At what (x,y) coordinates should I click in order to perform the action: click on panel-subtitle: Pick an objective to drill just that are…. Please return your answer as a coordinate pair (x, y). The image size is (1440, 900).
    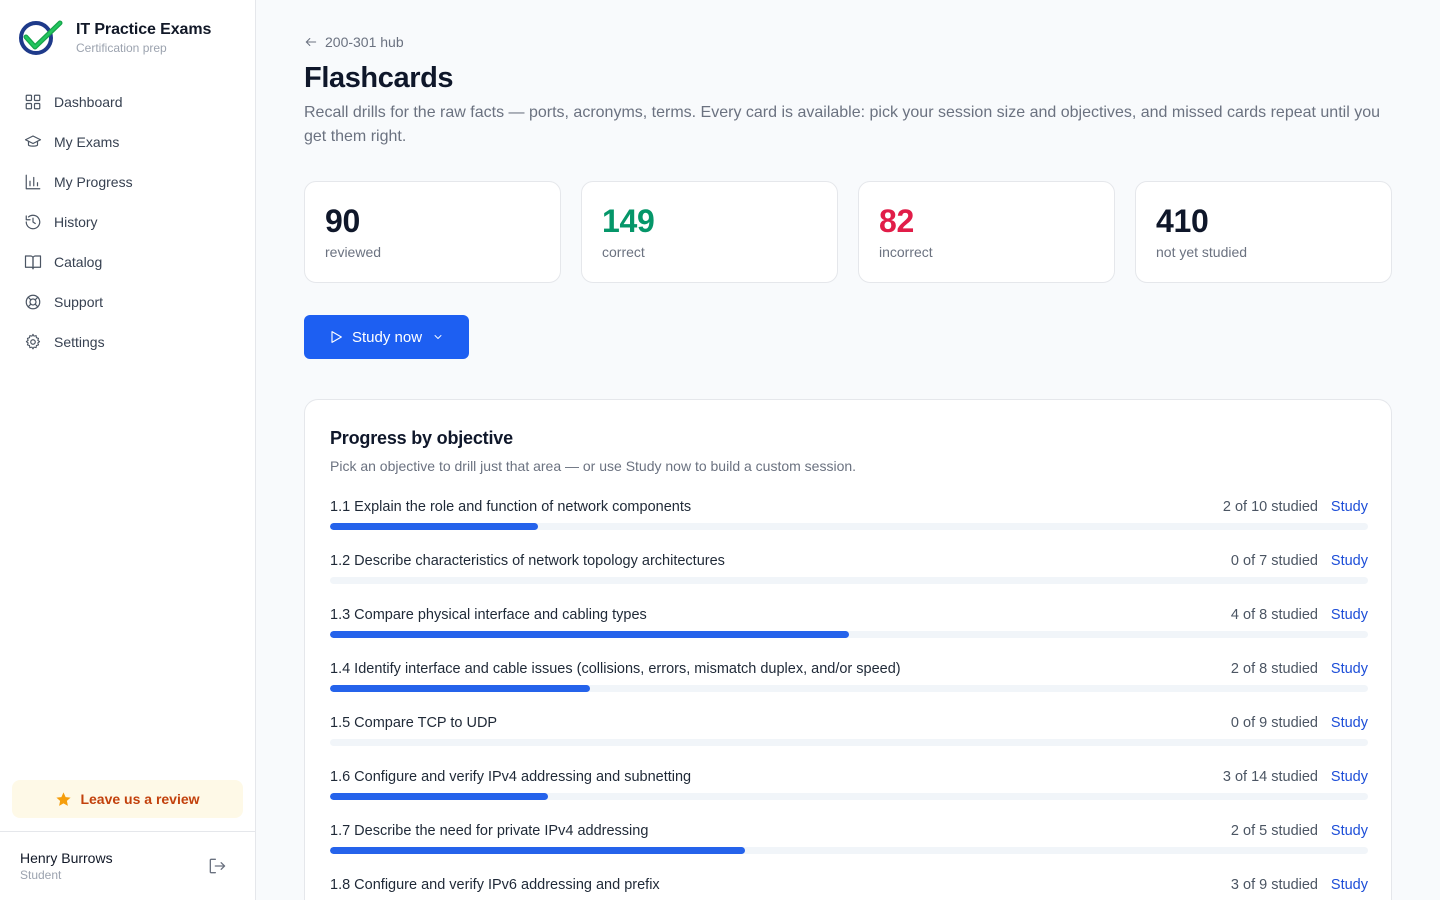
    Looking at the image, I should click on (593, 466).